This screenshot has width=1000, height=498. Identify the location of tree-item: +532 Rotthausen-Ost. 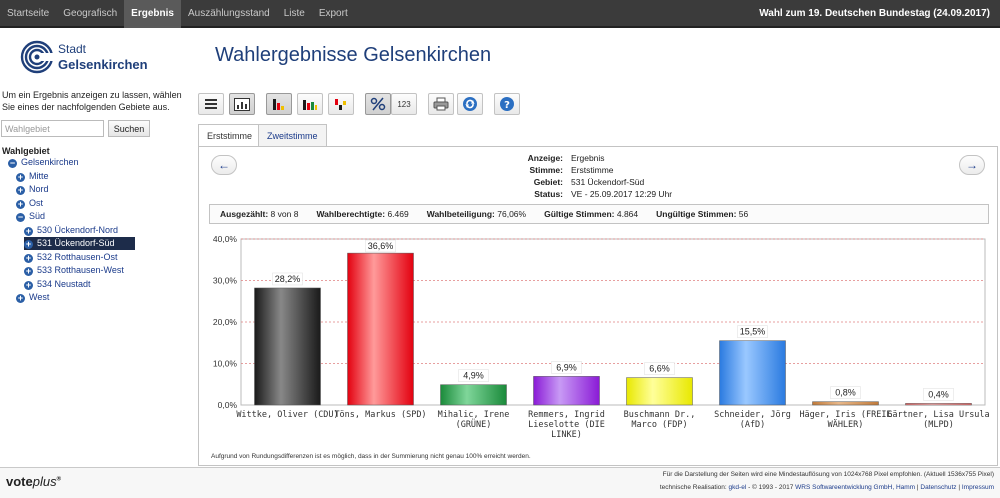
(71, 257).